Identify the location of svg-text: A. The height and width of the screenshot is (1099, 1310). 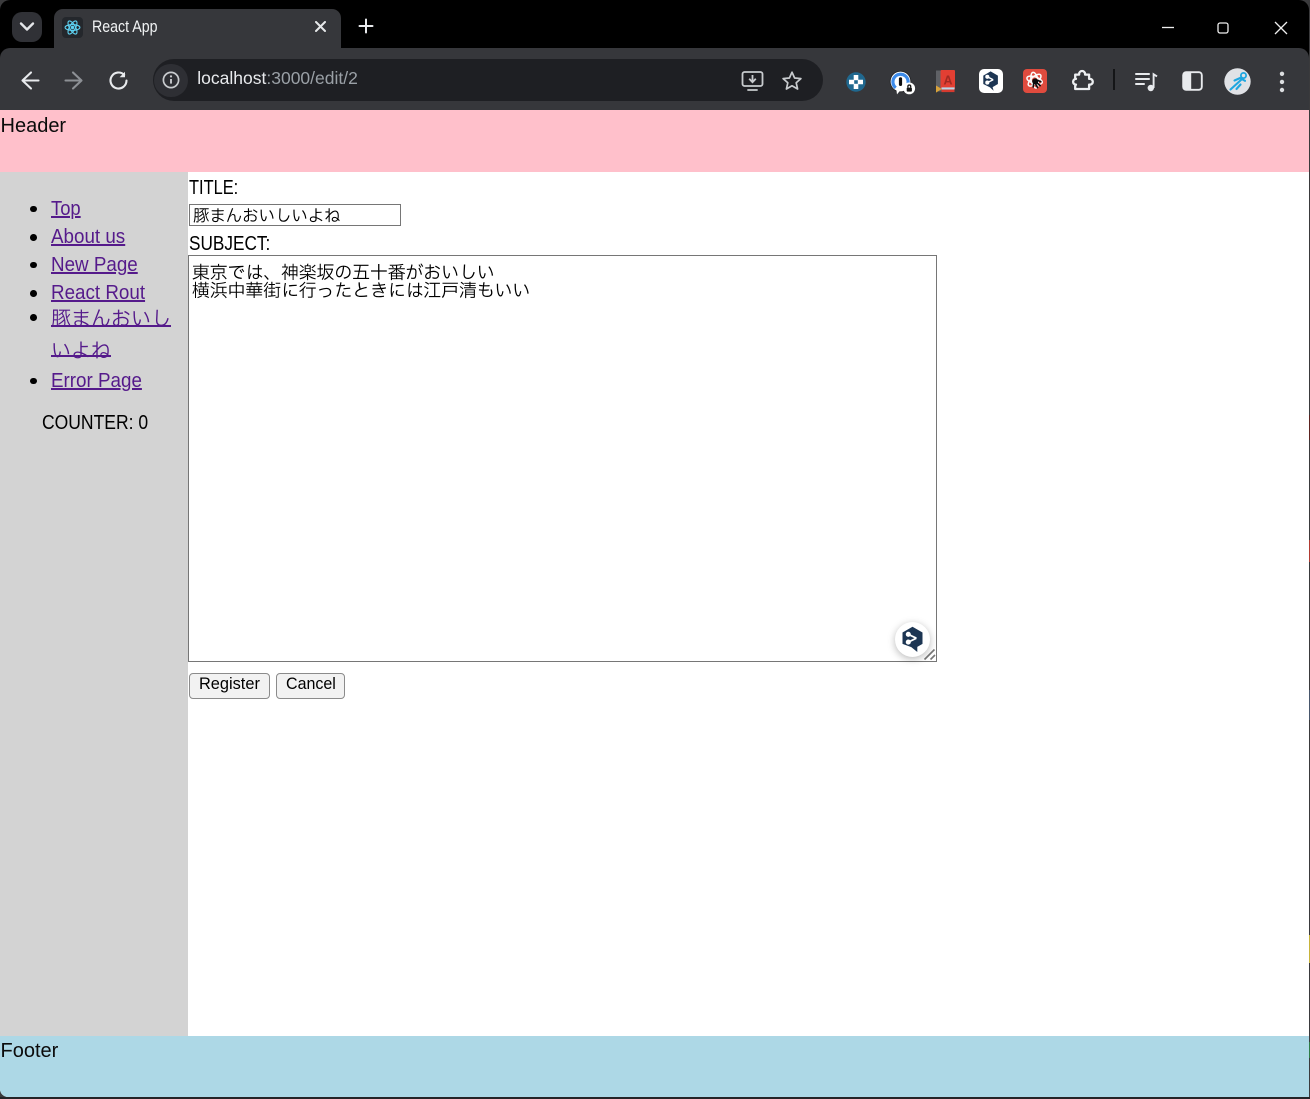
(947, 80).